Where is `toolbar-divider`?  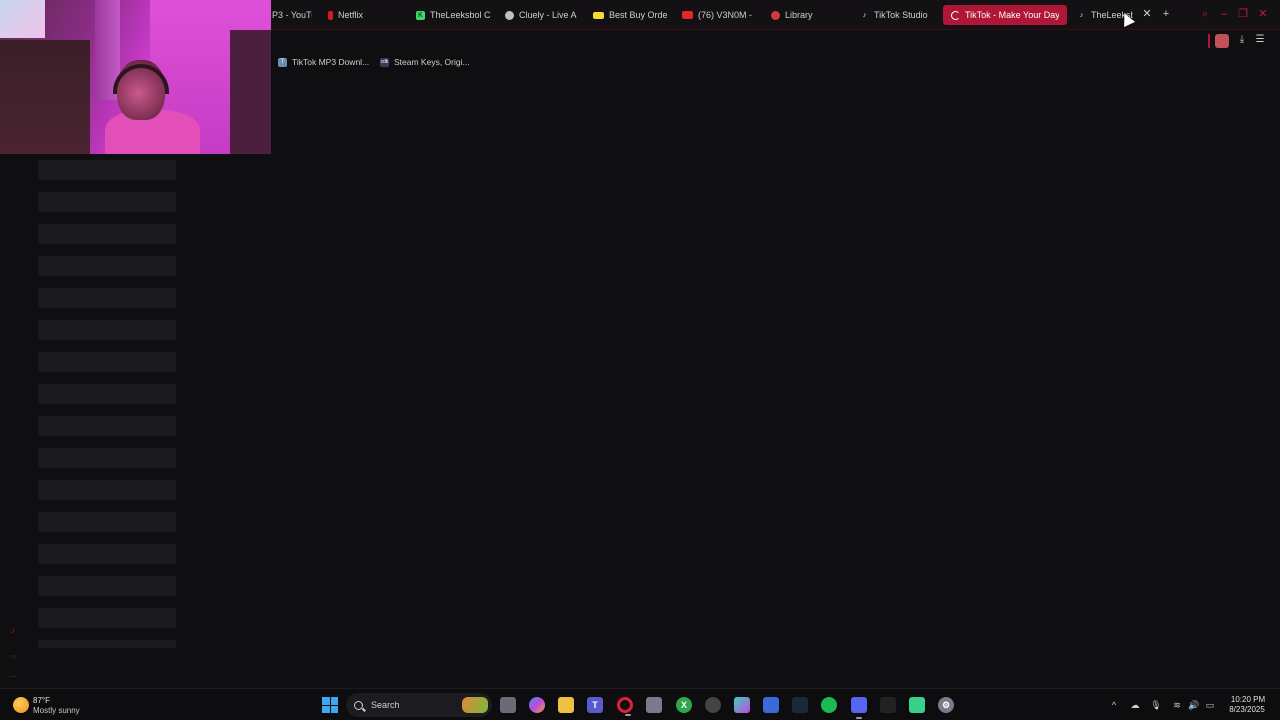
toolbar-divider is located at coordinates (1209, 41).